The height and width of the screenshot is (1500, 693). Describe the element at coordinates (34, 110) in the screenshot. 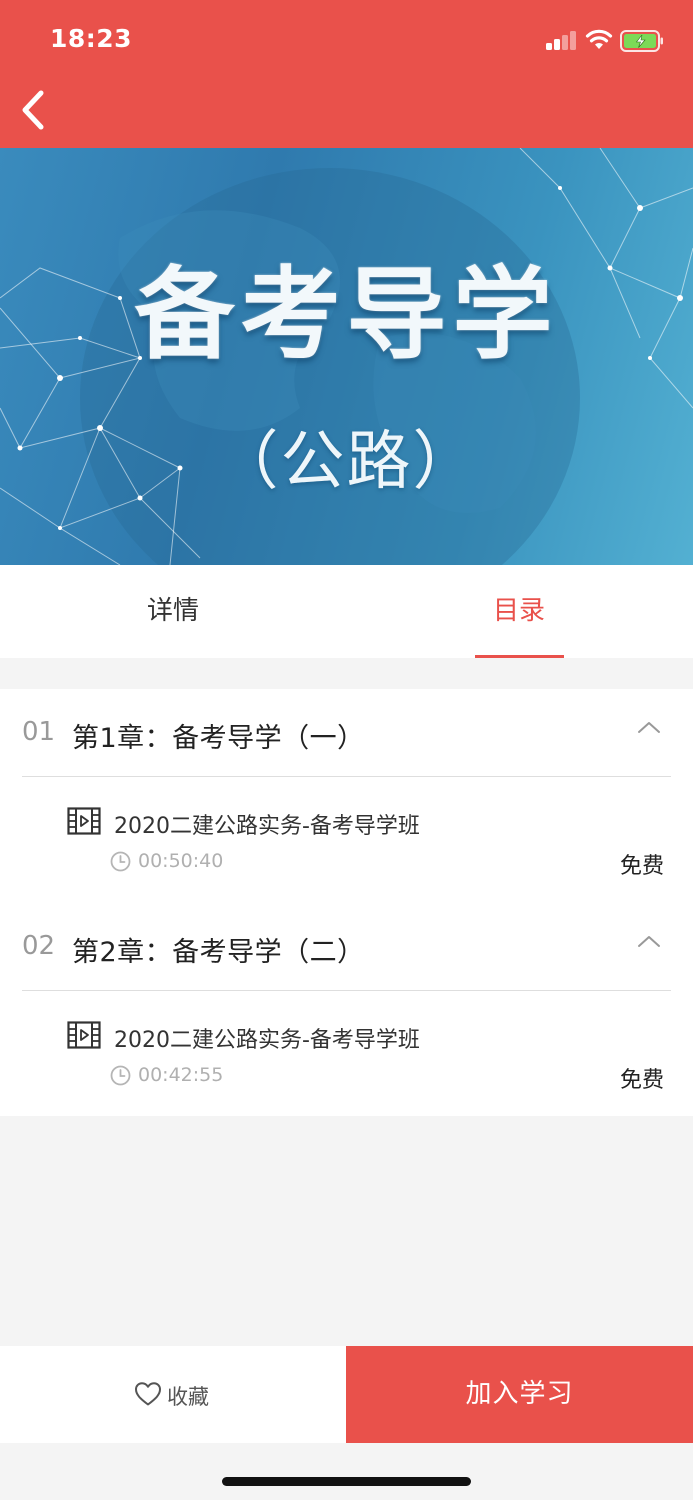

I see `back-button` at that location.